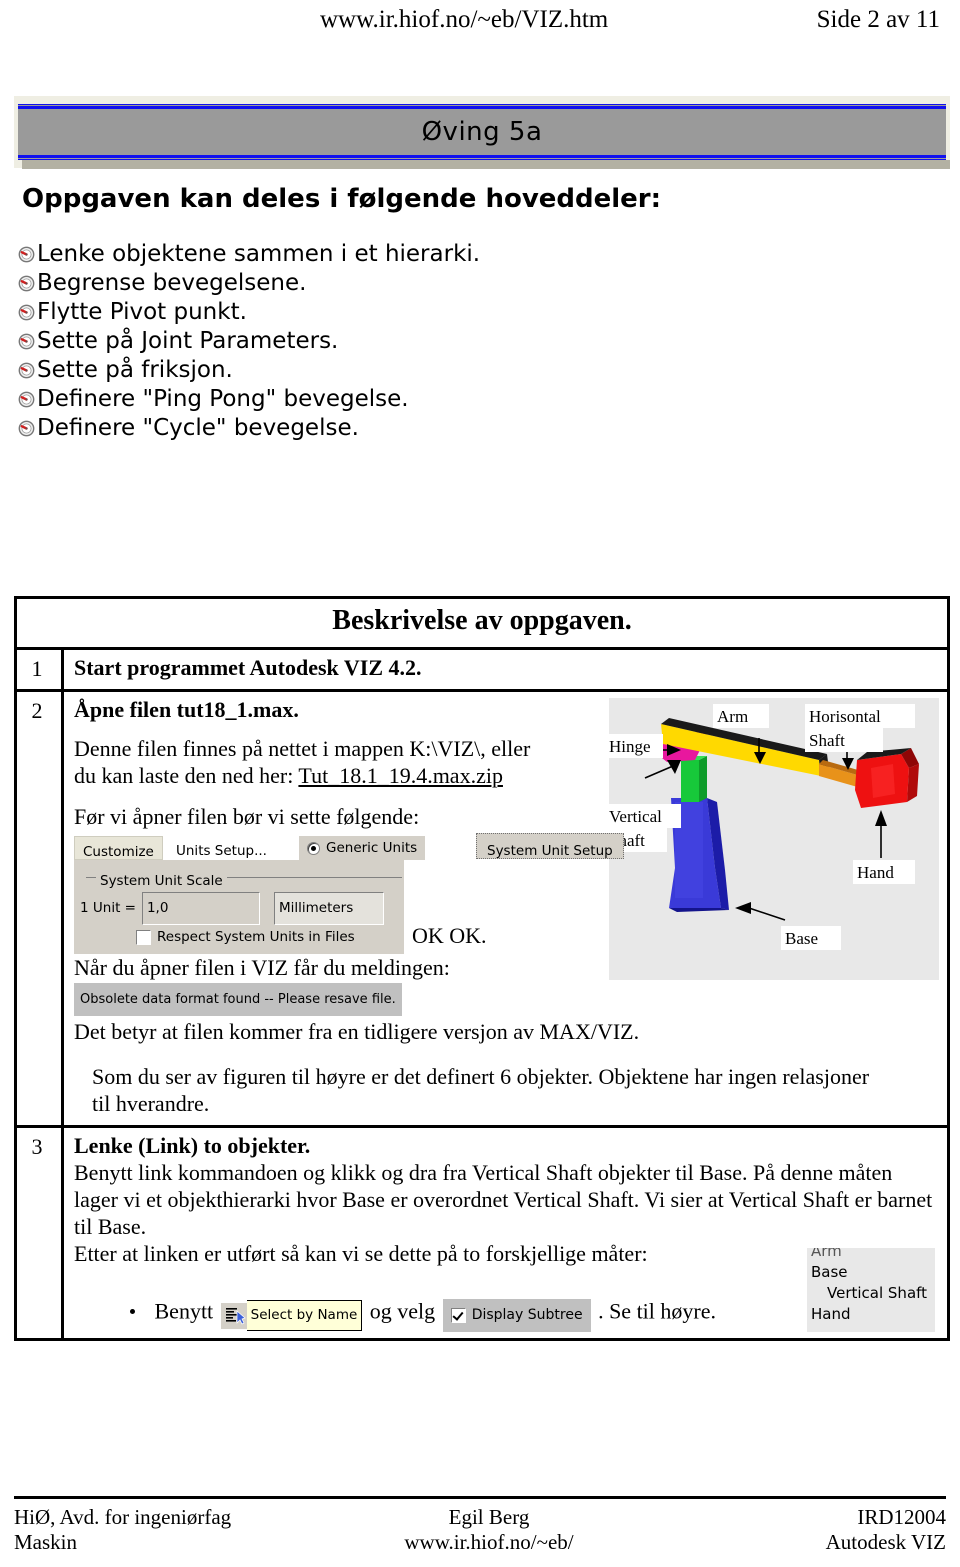  I want to click on footer-line-2: Maskin www.ir.hiof.no/~eb/ Autodesk VIZ, so click(480, 1542).